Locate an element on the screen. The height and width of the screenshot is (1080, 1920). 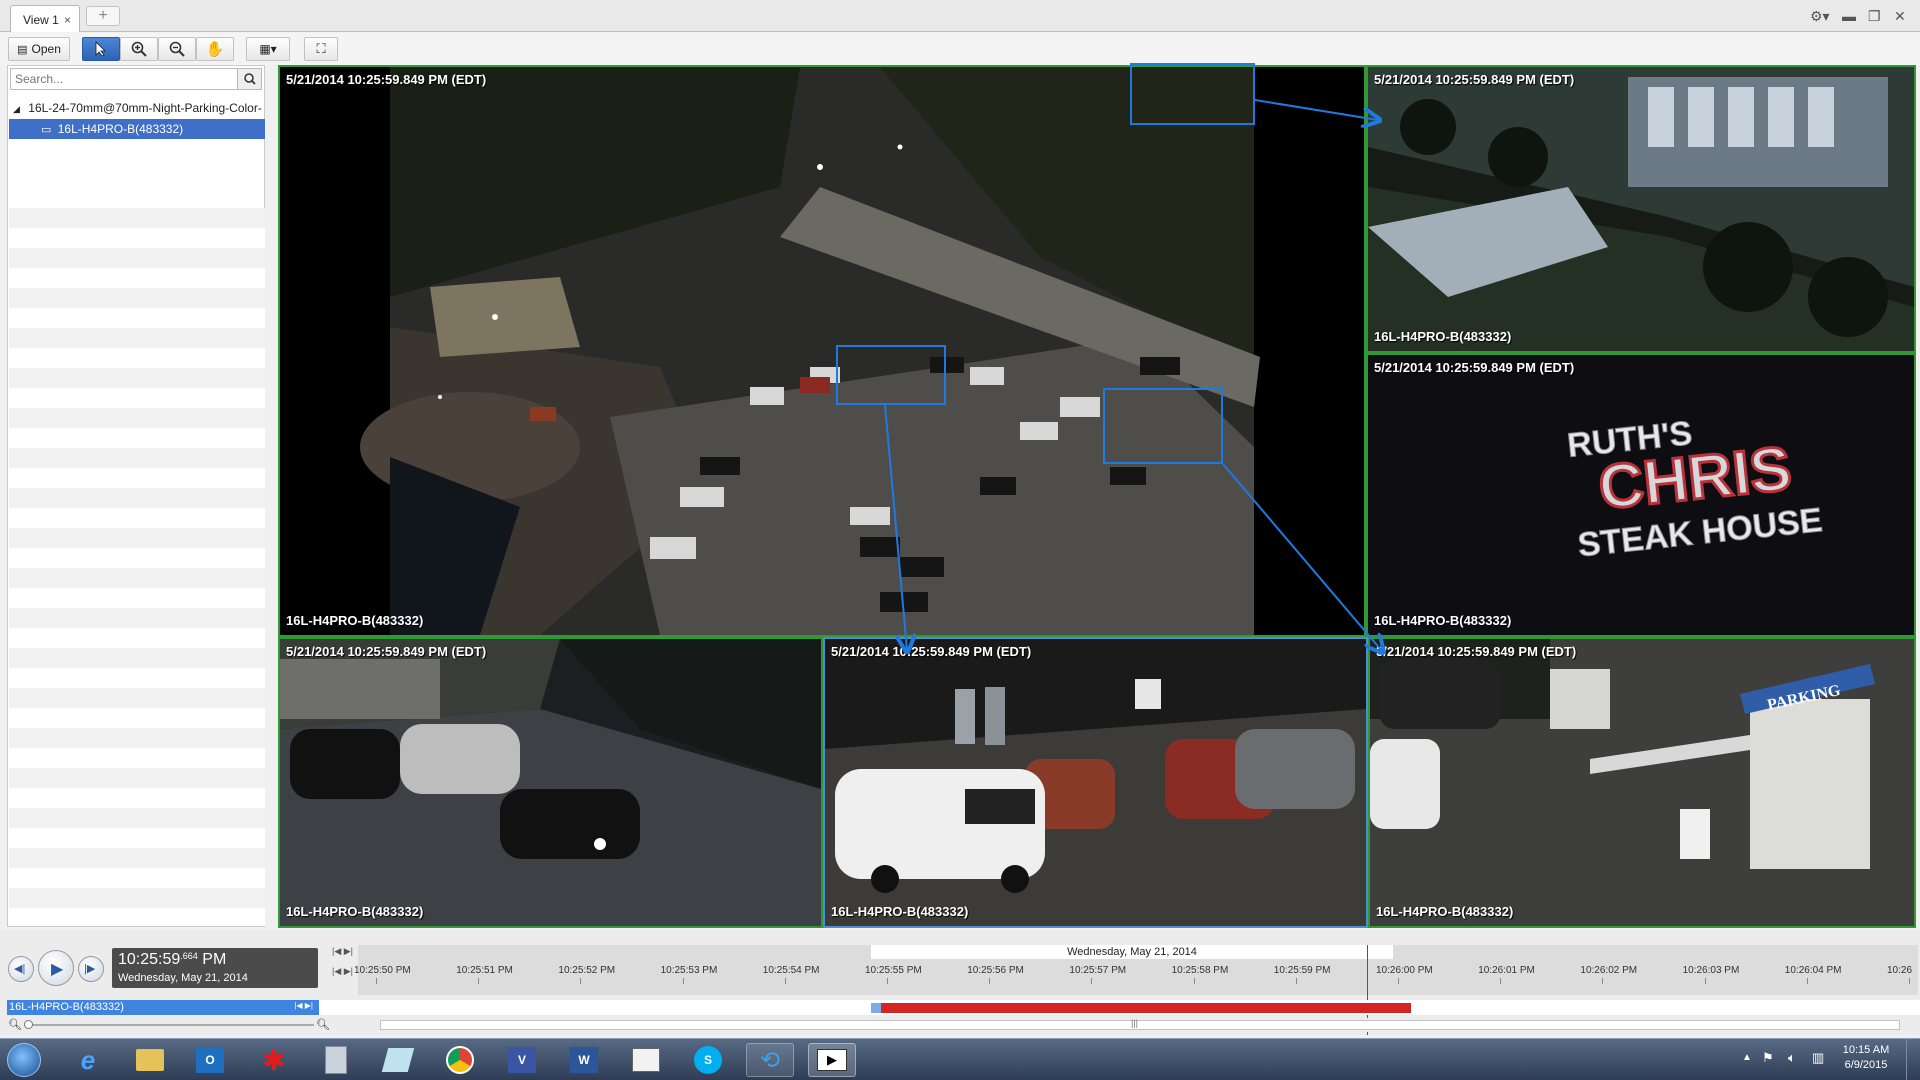
close-window-icon: ✕ is located at coordinates (1900, 16).